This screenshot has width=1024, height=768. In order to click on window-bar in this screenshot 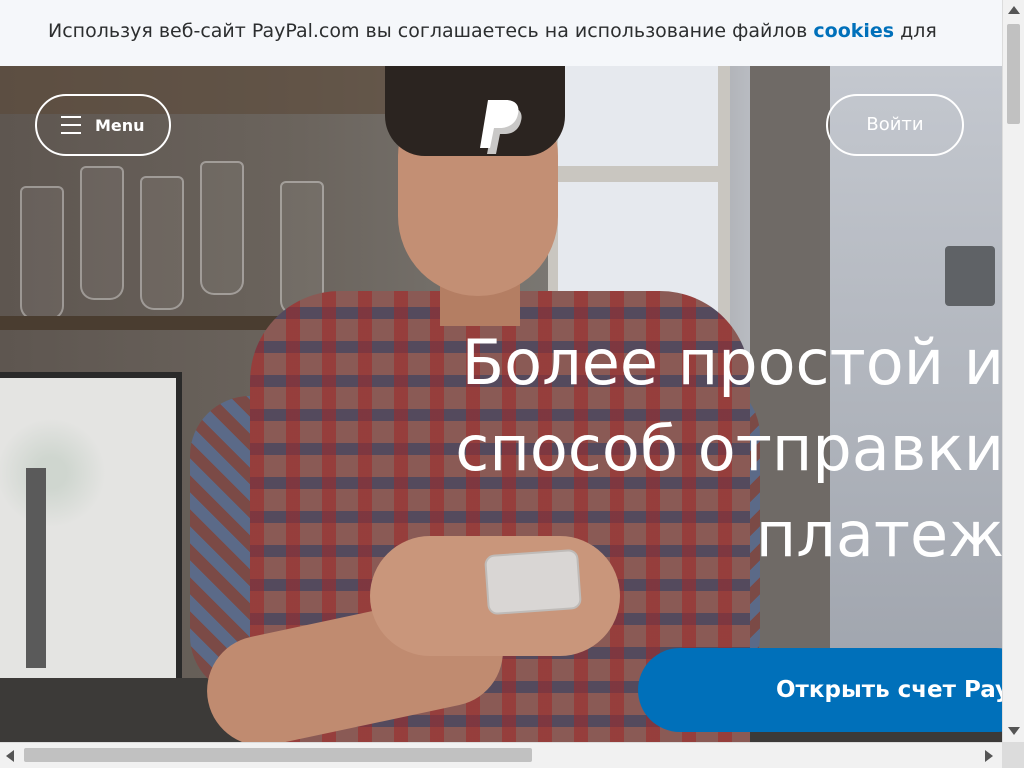, I will do `click(639, 174)`.